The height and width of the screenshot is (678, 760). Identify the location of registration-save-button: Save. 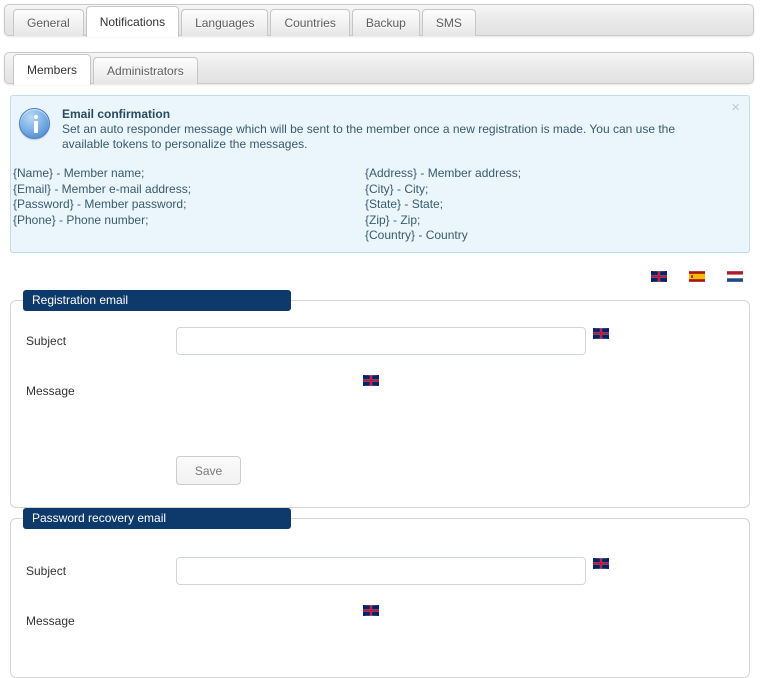
(208, 470).